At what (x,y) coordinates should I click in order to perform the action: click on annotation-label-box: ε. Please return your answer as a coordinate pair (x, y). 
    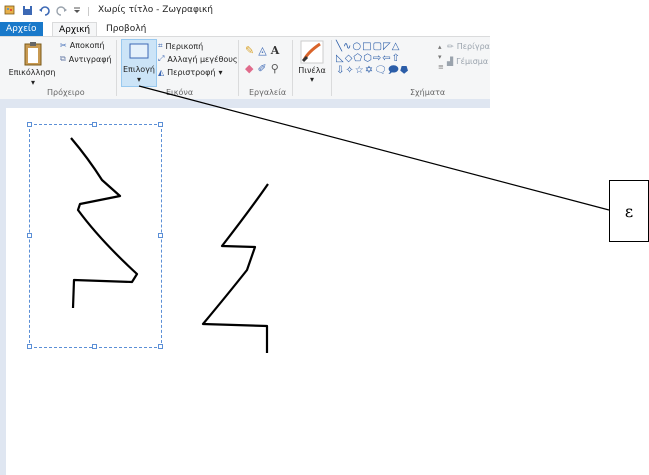
    Looking at the image, I should click on (629, 211).